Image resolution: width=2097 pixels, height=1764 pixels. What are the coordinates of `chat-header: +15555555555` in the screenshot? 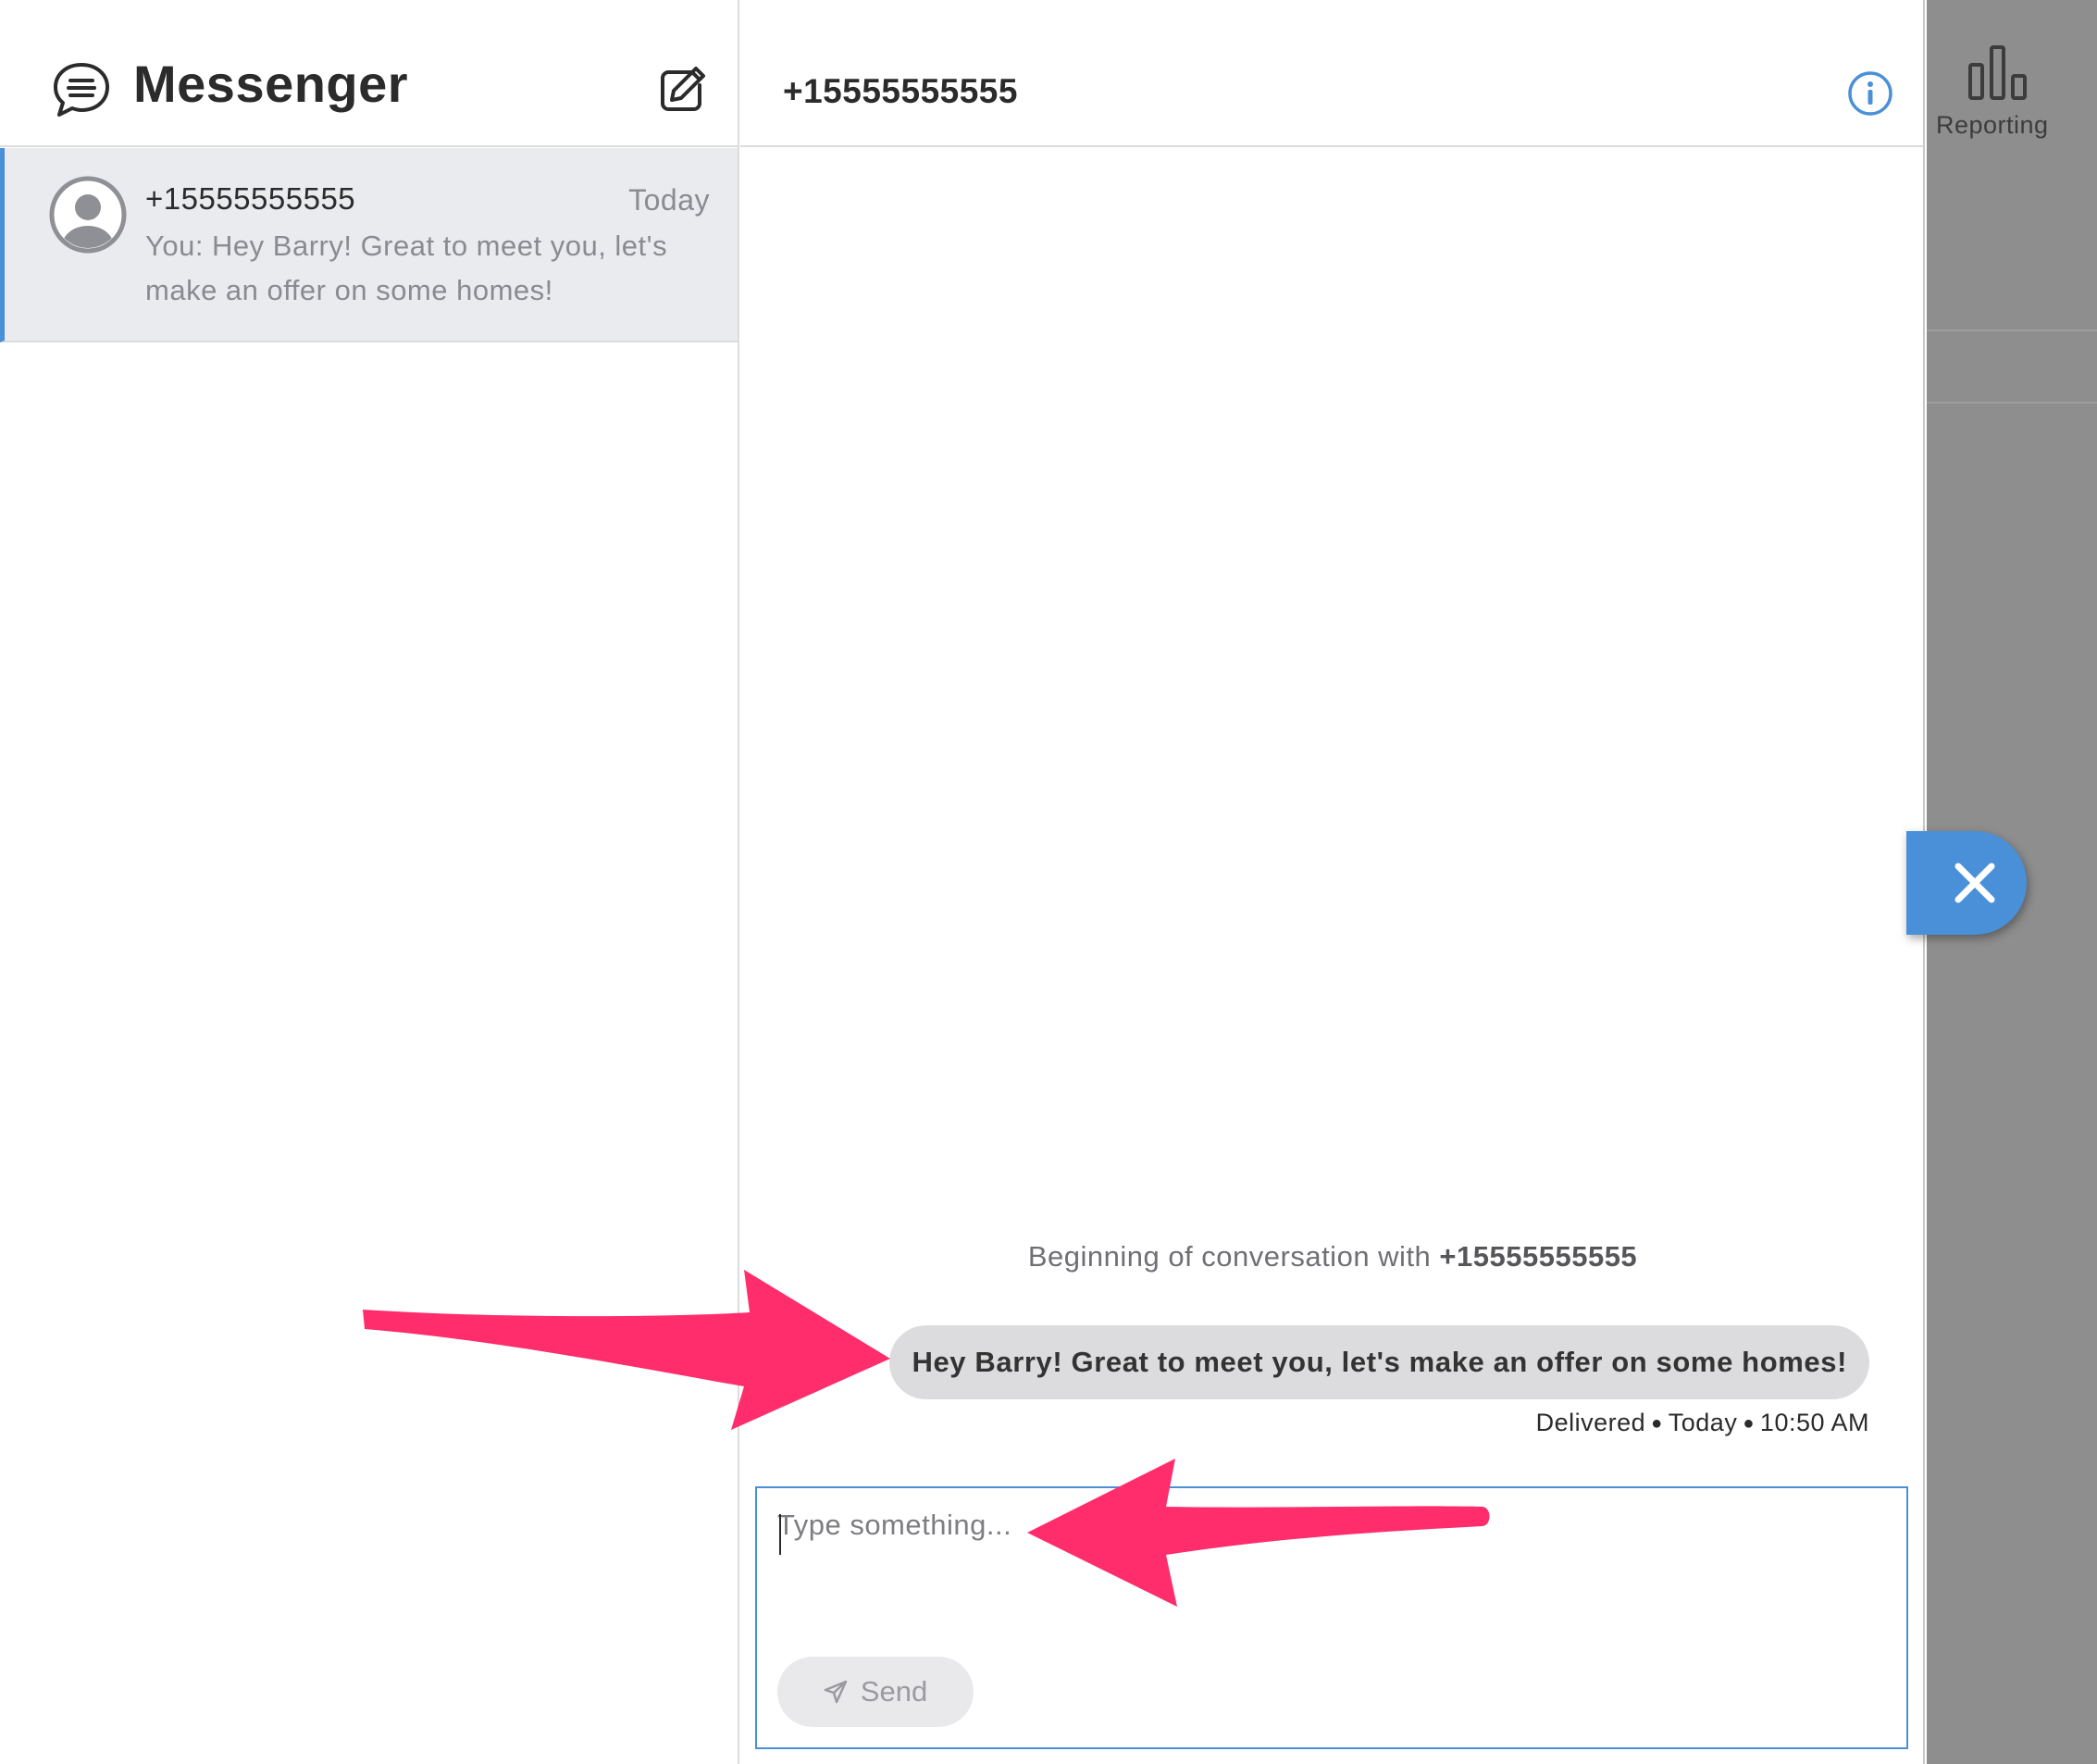 It's located at (1331, 73).